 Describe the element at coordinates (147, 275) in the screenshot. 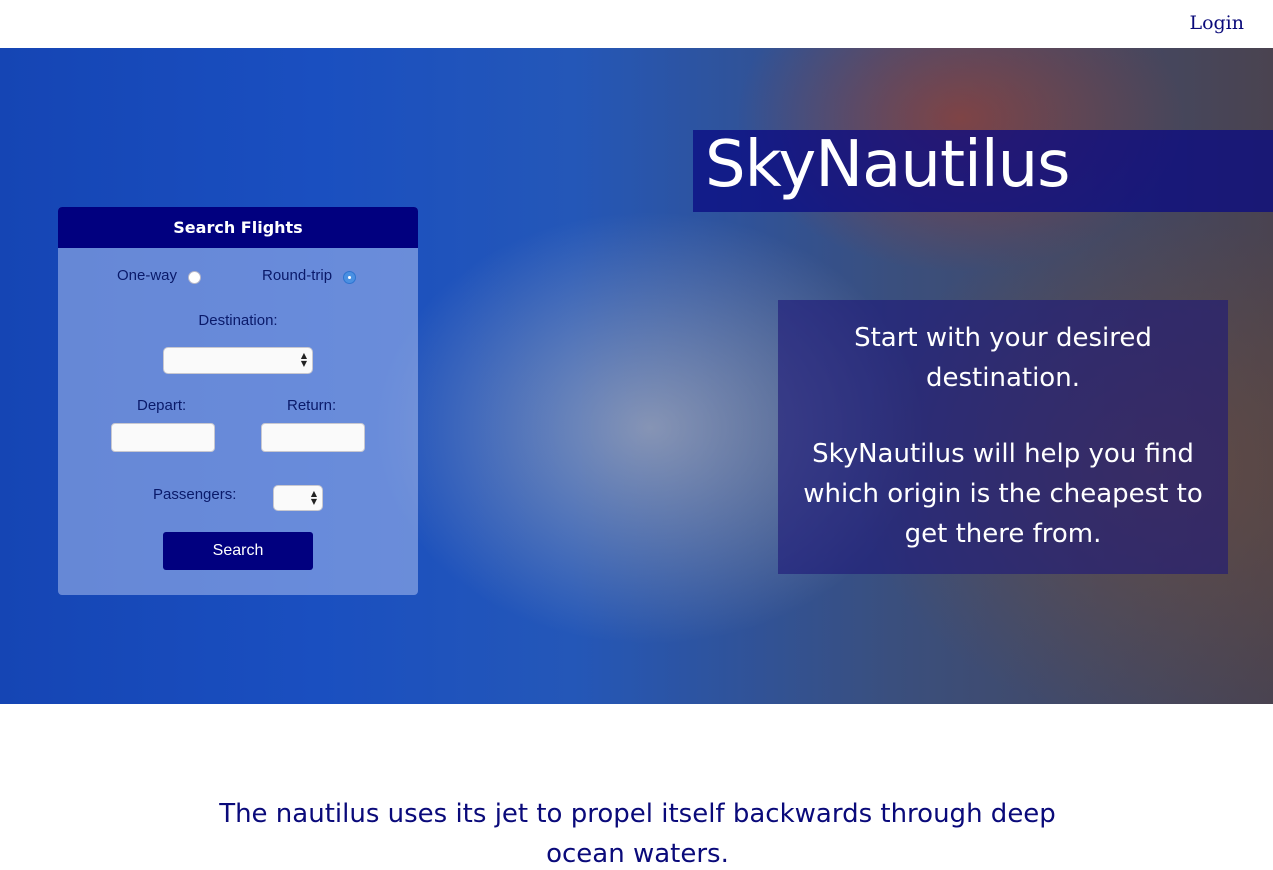

I see `one-way-label: One-way` at that location.